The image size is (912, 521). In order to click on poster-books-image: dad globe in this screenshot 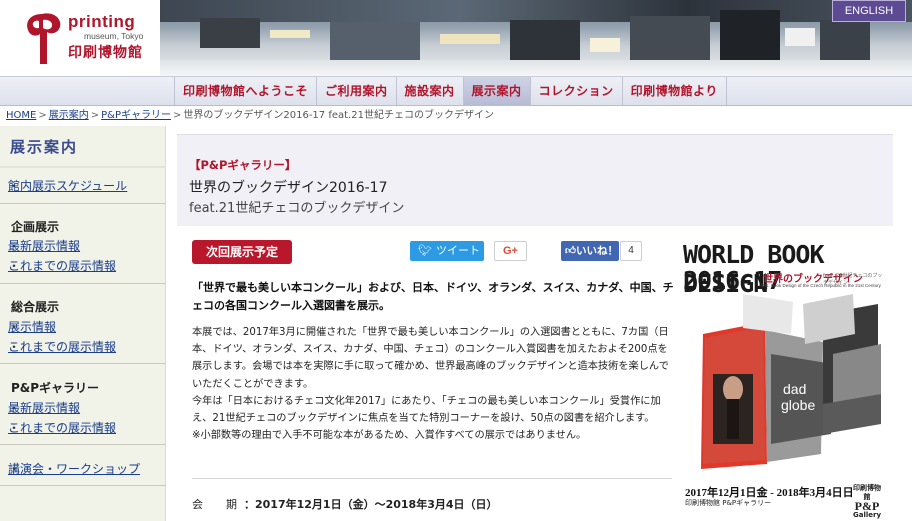, I will do `click(791, 381)`.